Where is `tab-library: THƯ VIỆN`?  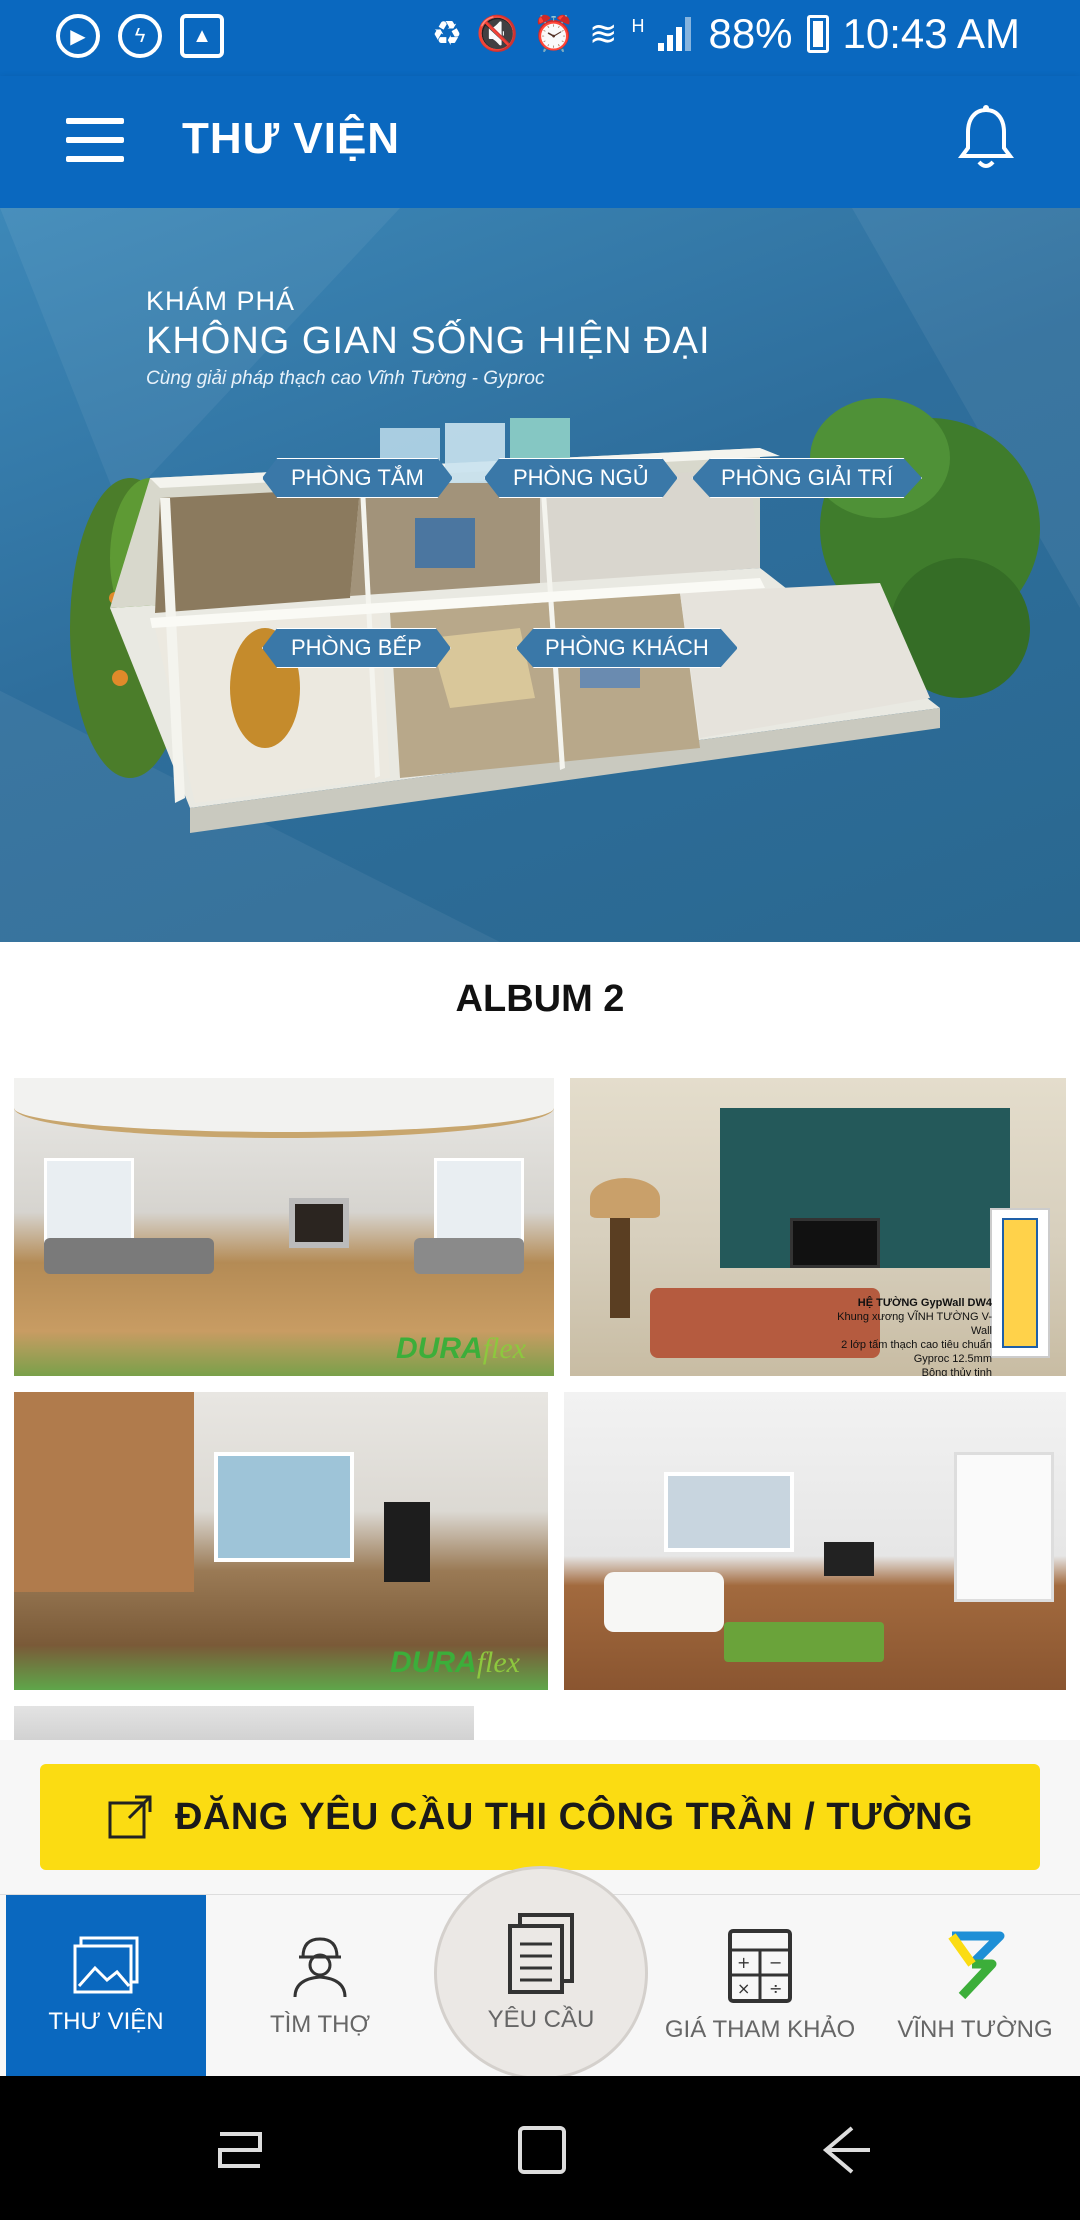
tab-library: THƯ VIỆN is located at coordinates (106, 1986).